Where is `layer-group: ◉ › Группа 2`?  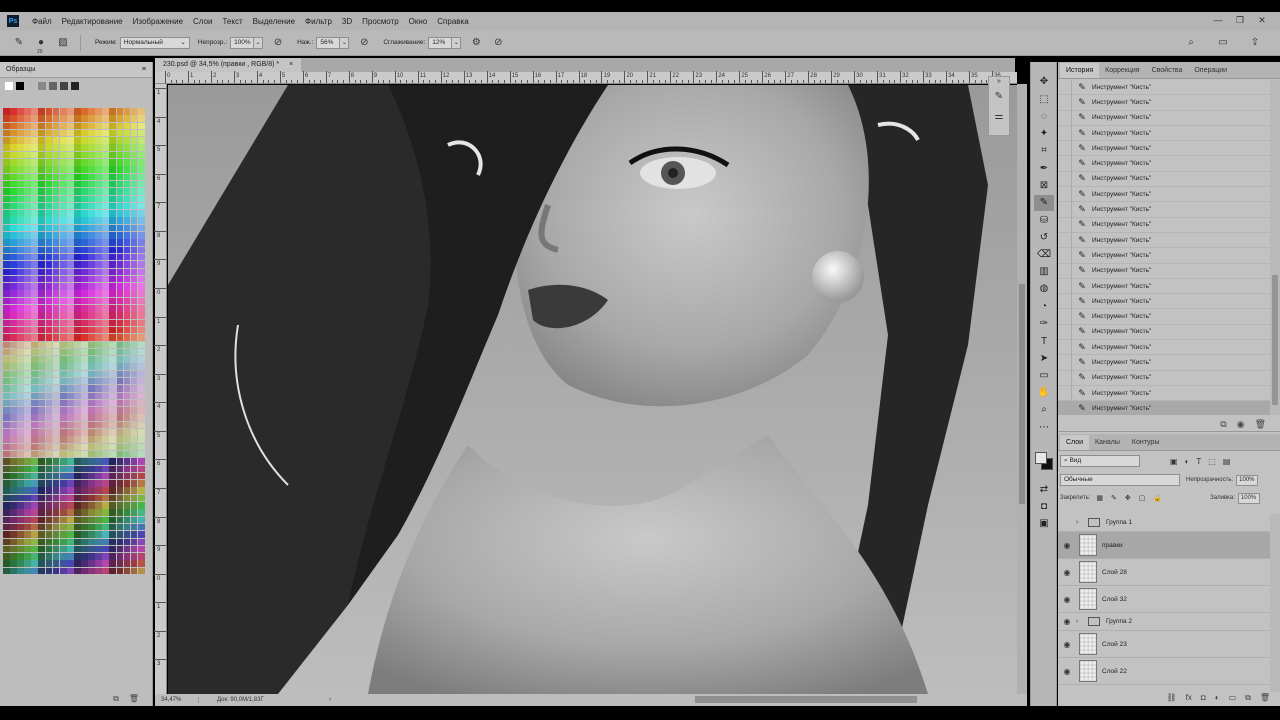 layer-group: ◉ › Группа 2 is located at coordinates (1164, 622).